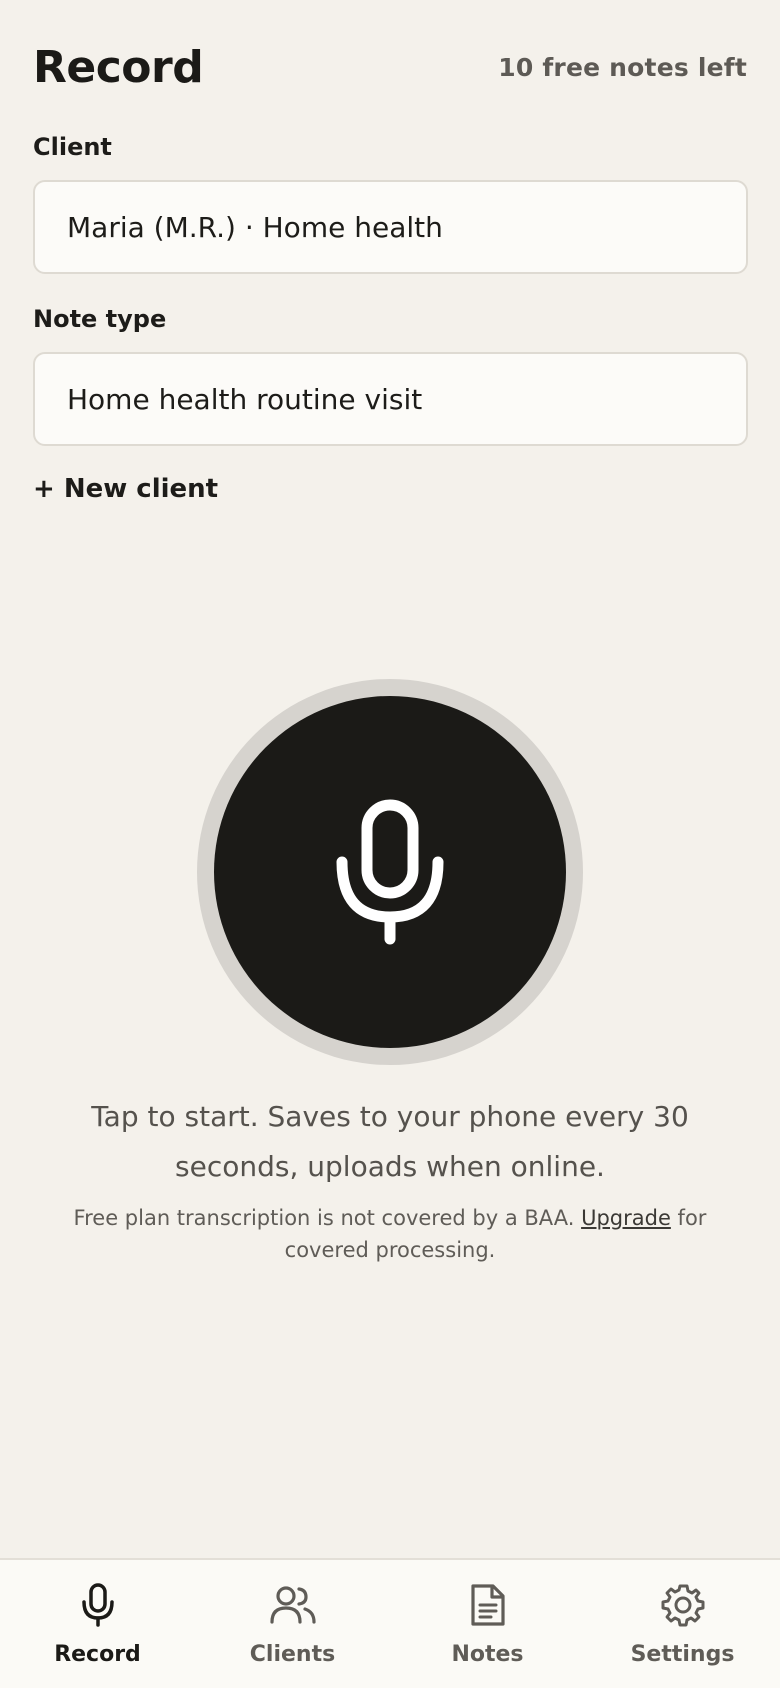  Describe the element at coordinates (118, 67) in the screenshot. I see `page-title: Record` at that location.